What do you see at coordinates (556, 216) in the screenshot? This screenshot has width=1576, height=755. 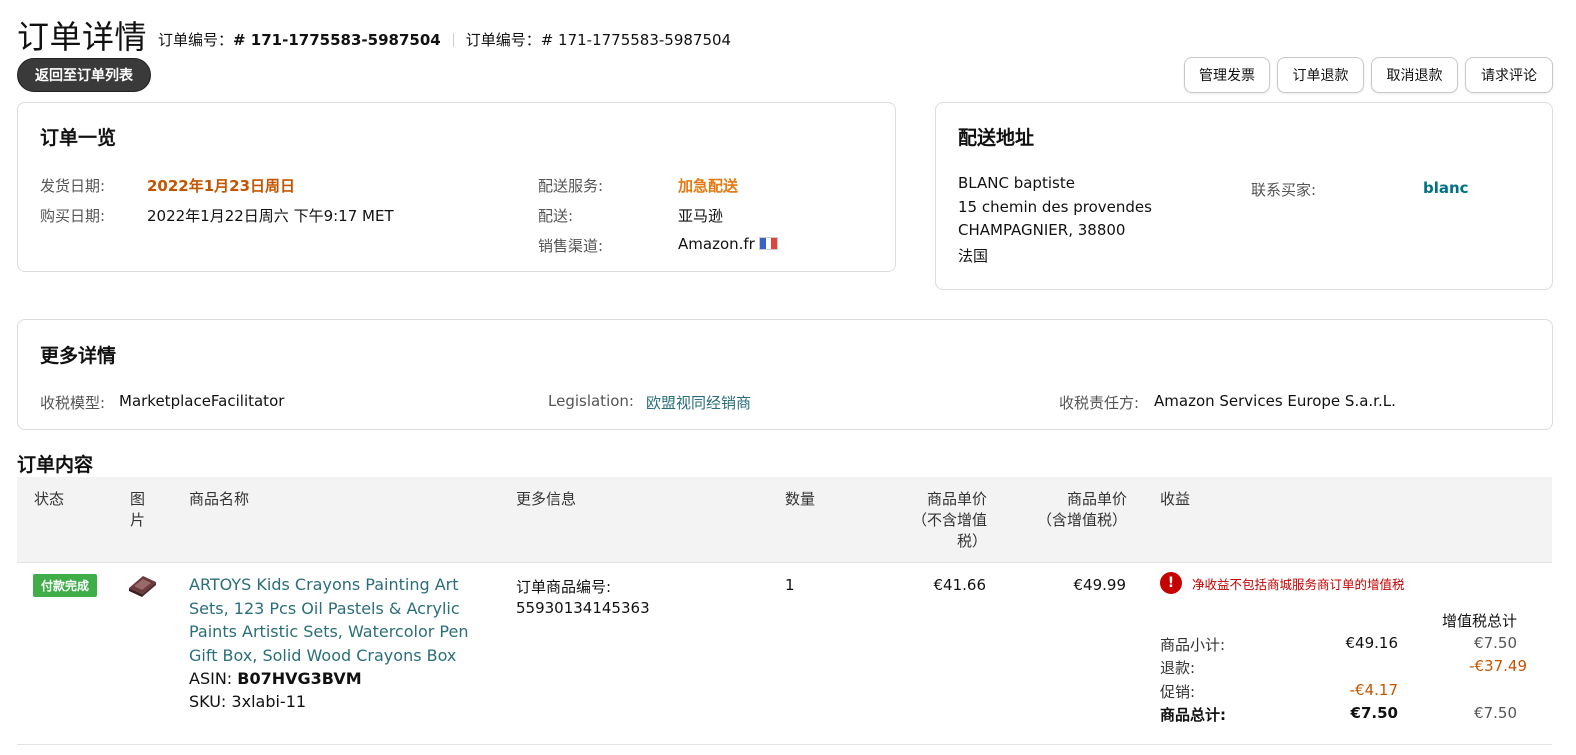 I see `fulfillment-label: 配送:` at bounding box center [556, 216].